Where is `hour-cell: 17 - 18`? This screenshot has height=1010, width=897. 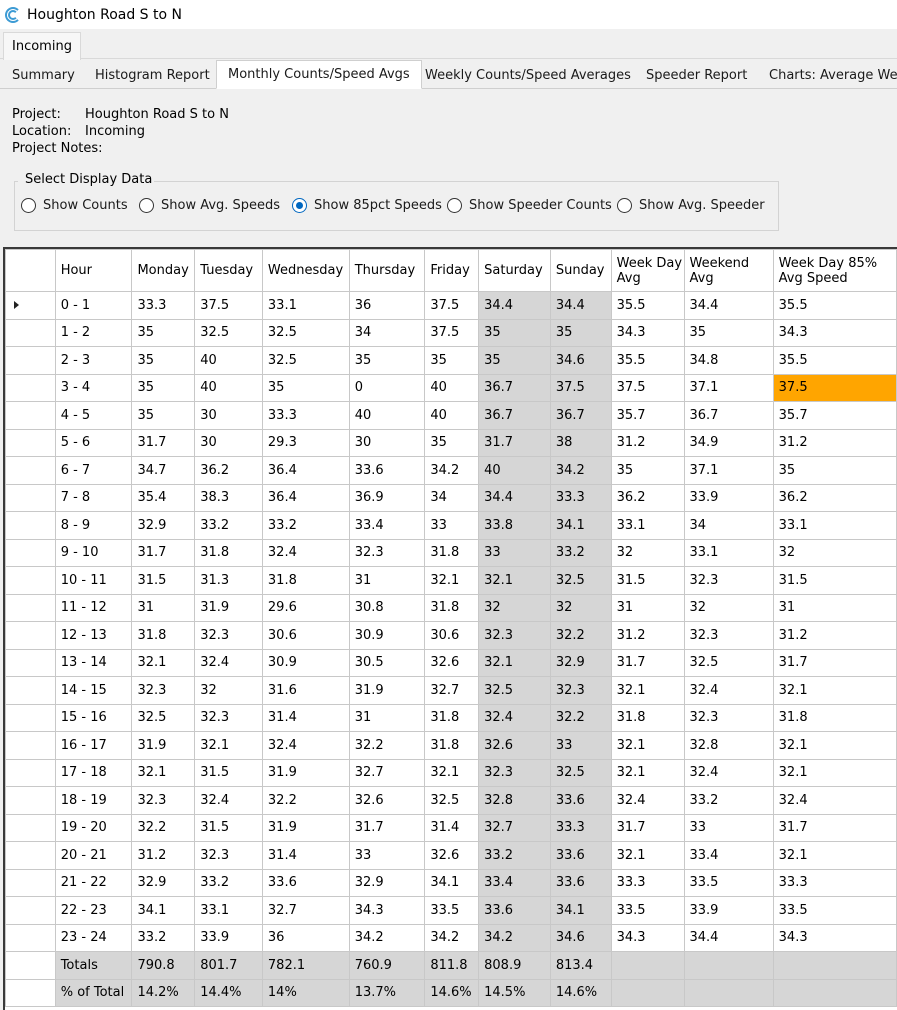 hour-cell: 17 - 18 is located at coordinates (93, 772).